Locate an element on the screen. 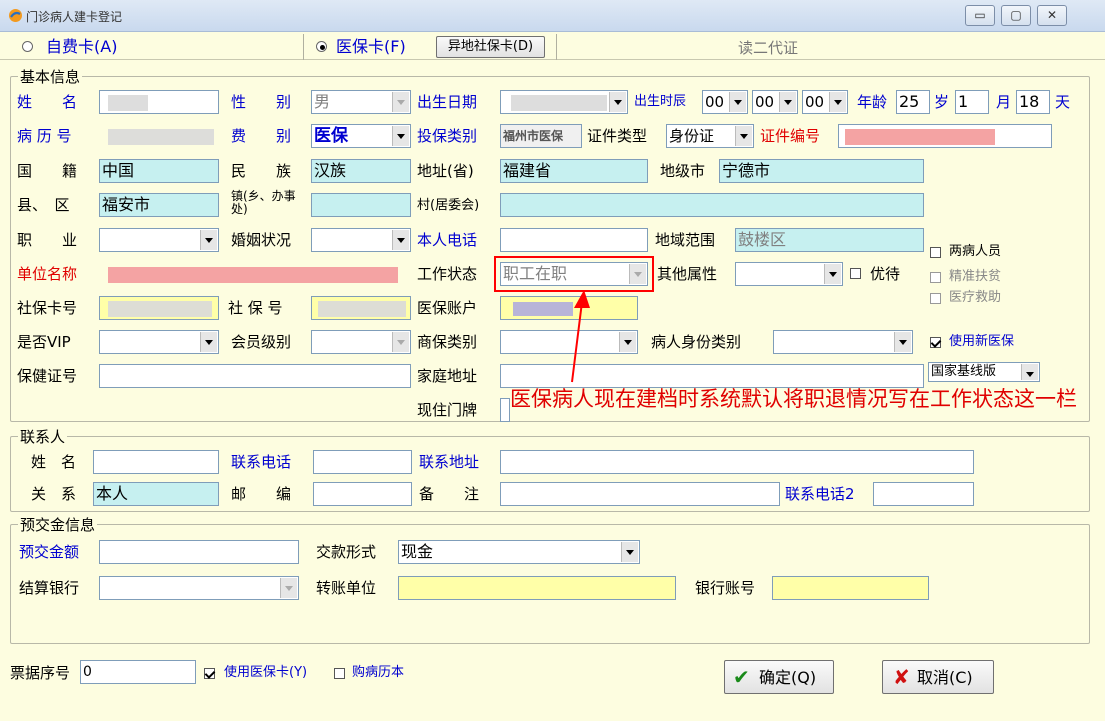 This screenshot has height=721, width=1105. card-type-bar is located at coordinates (552, 47).